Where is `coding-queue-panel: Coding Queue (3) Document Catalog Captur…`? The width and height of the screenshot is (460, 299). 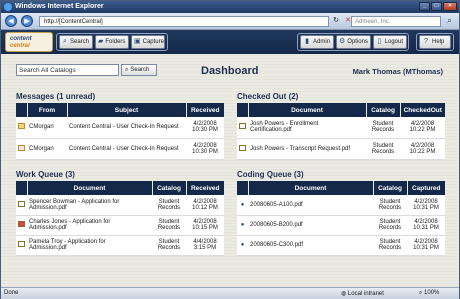 coding-queue-panel: Coding Queue (3) Document Catalog Captur… is located at coordinates (341, 213).